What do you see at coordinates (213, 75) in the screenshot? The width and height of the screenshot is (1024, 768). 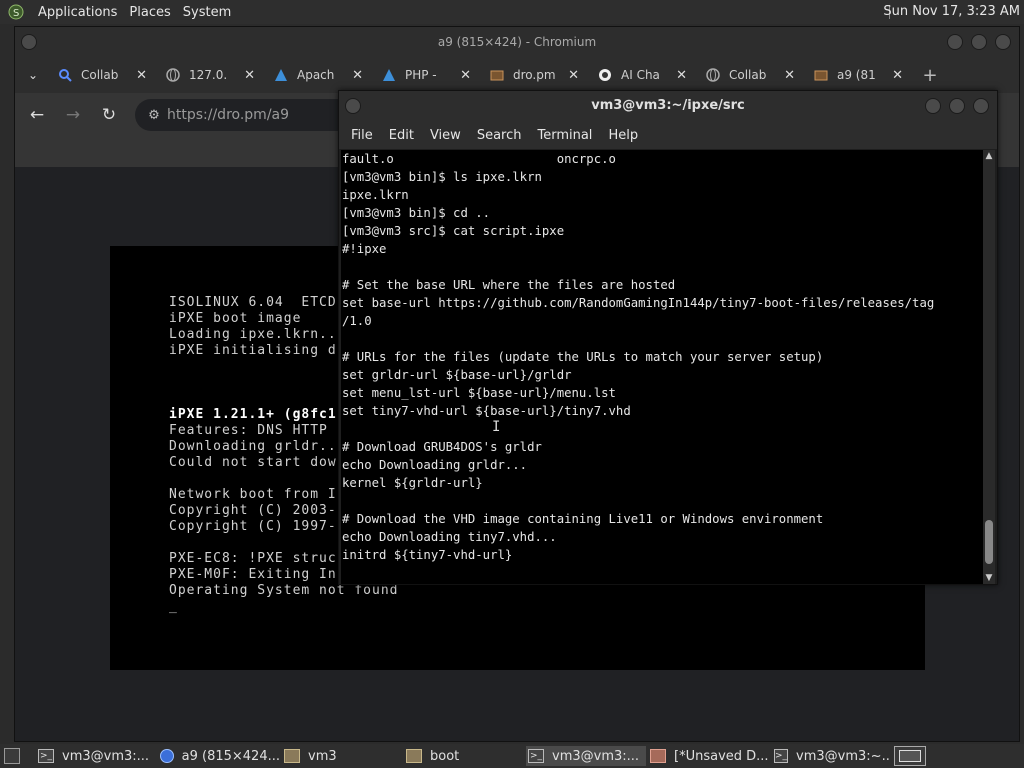 I see `tab-2: 127.0. ✕` at bounding box center [213, 75].